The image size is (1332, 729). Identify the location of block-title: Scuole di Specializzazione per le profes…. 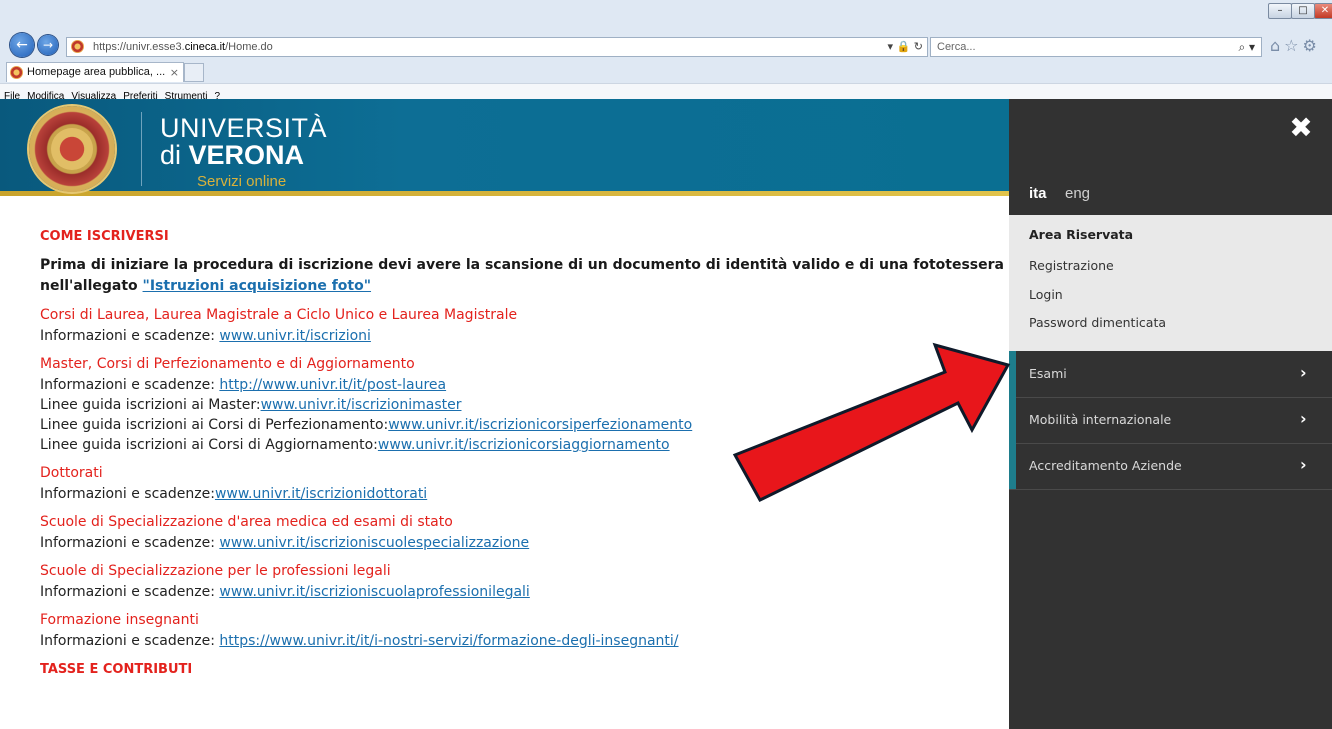
(215, 571).